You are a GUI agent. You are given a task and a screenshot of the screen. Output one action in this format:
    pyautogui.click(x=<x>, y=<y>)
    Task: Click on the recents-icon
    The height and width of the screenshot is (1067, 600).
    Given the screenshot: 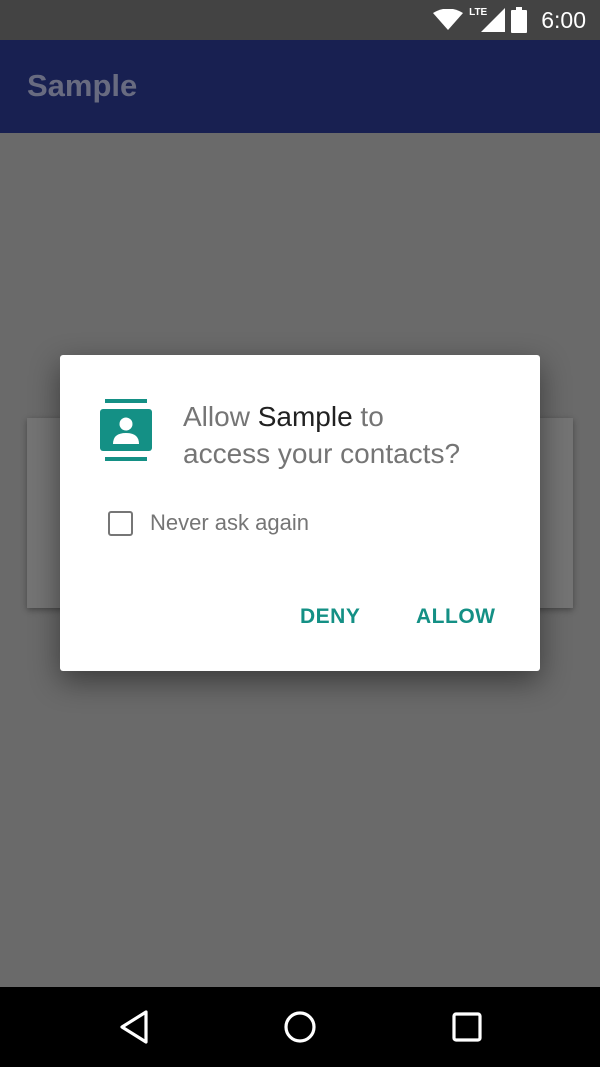 What is the action you would take?
    pyautogui.click(x=467, y=1027)
    